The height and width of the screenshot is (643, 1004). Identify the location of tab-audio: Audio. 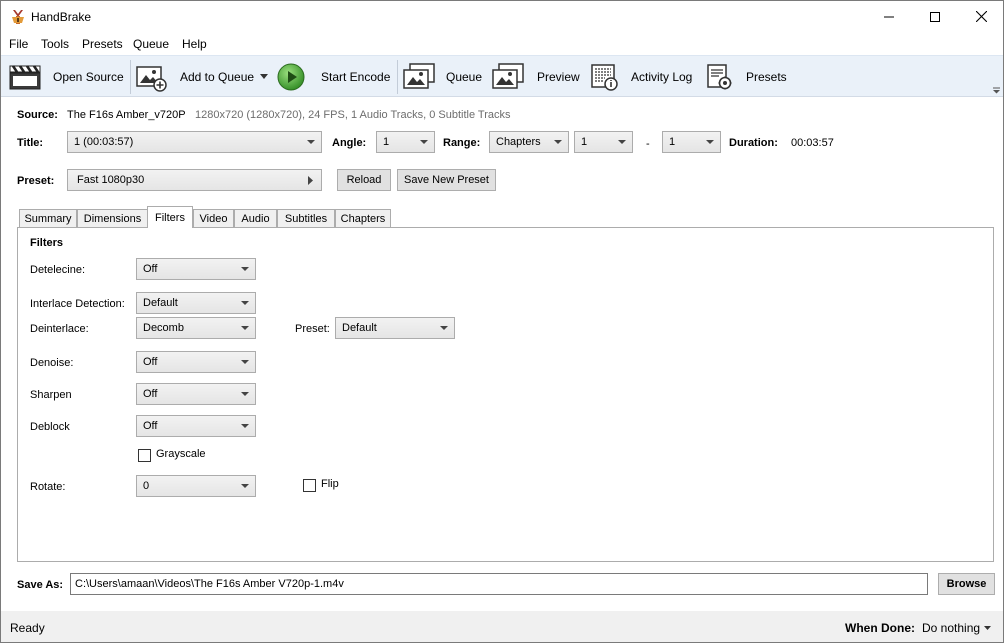
(255, 218).